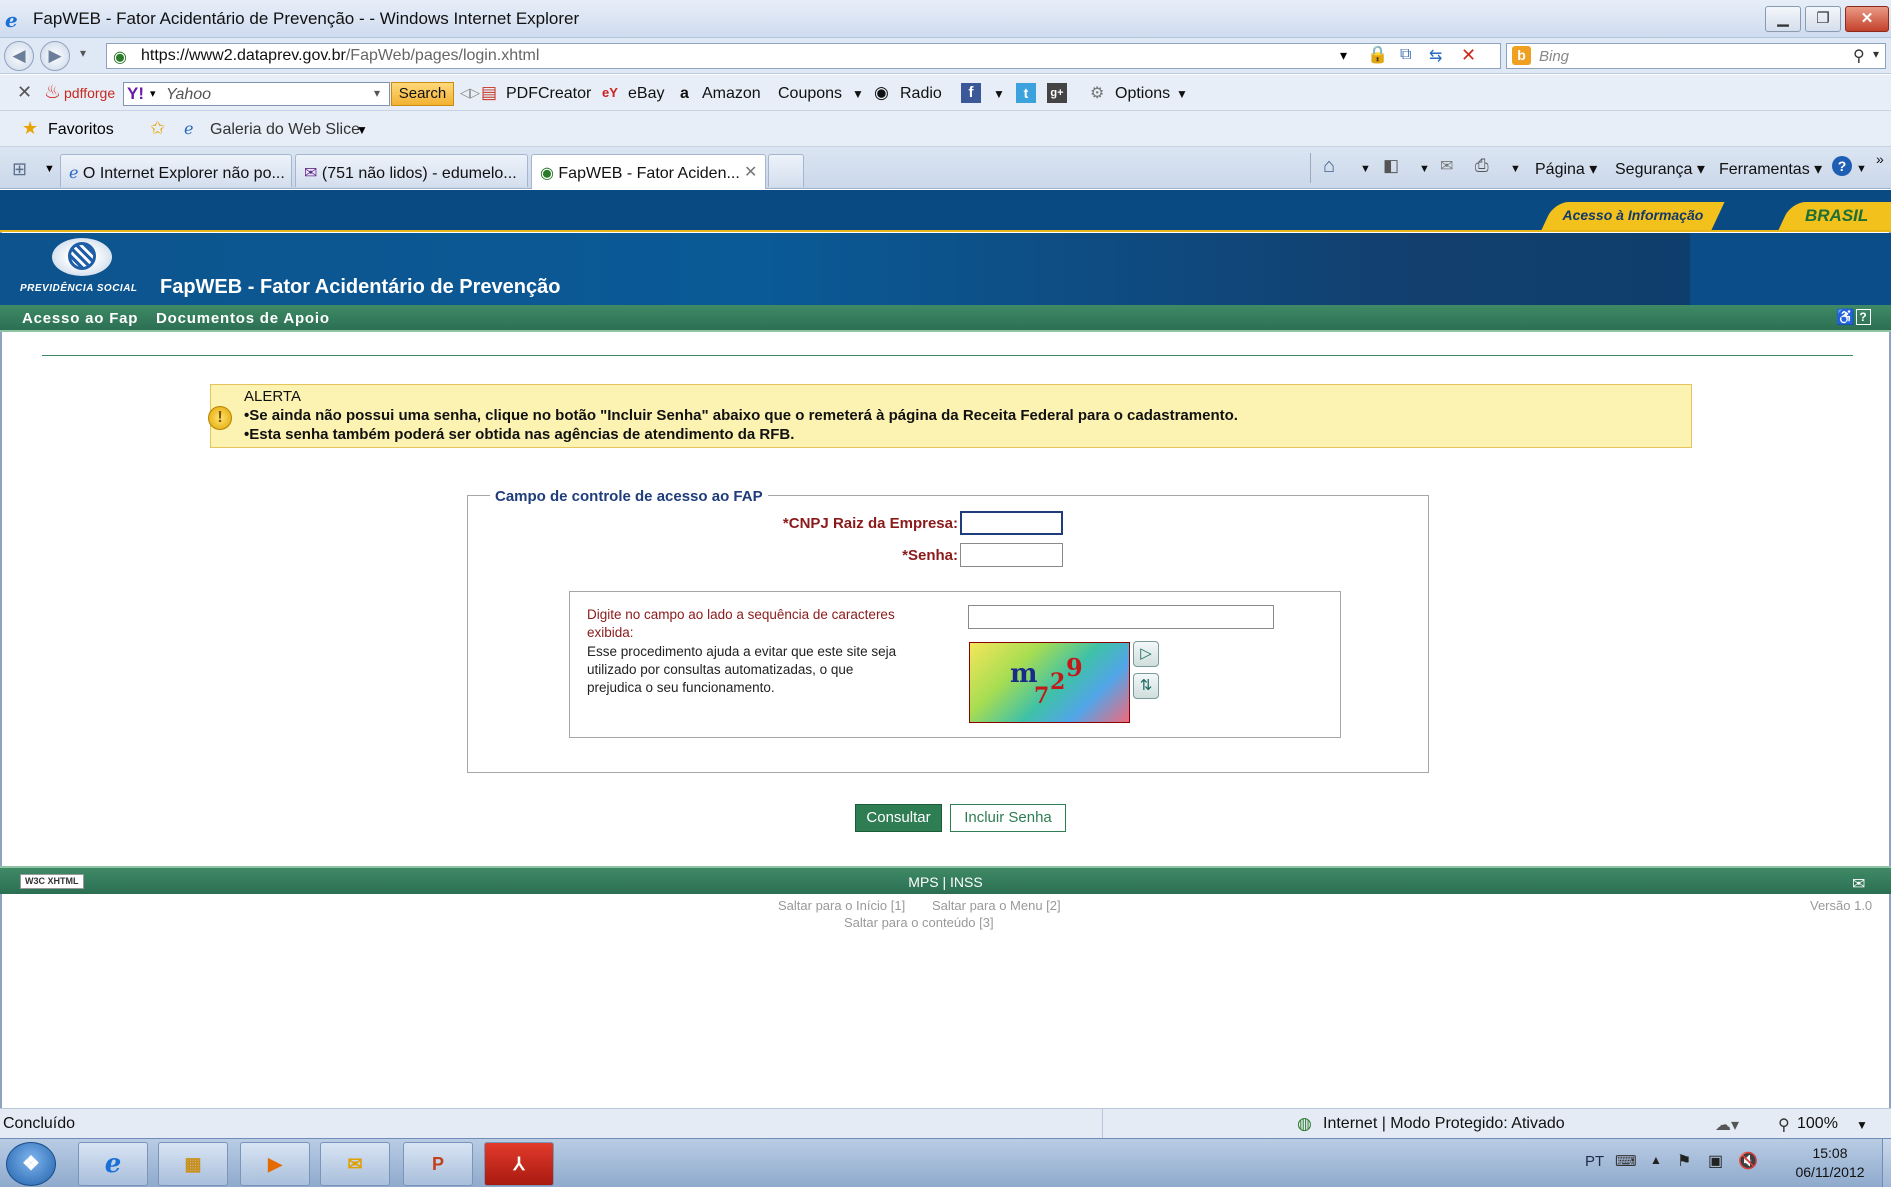  Describe the element at coordinates (377, 93) in the screenshot. I see `yahoo-history-icon: ▾` at that location.